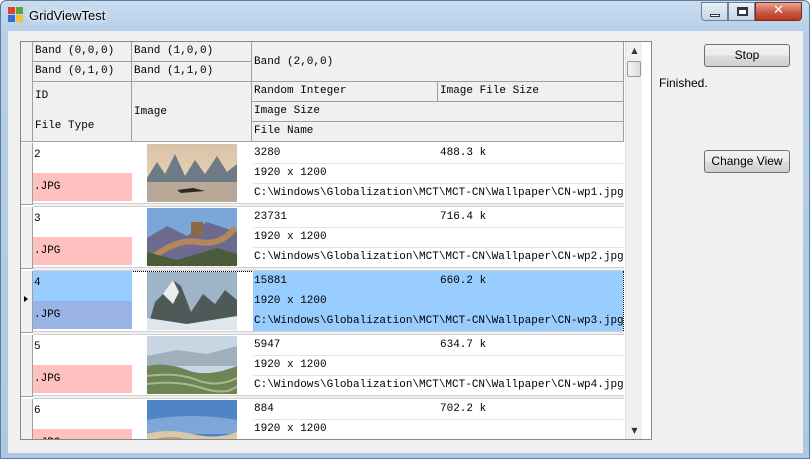 The width and height of the screenshot is (810, 459). What do you see at coordinates (192, 112) in the screenshot?
I see `header-image: Image` at bounding box center [192, 112].